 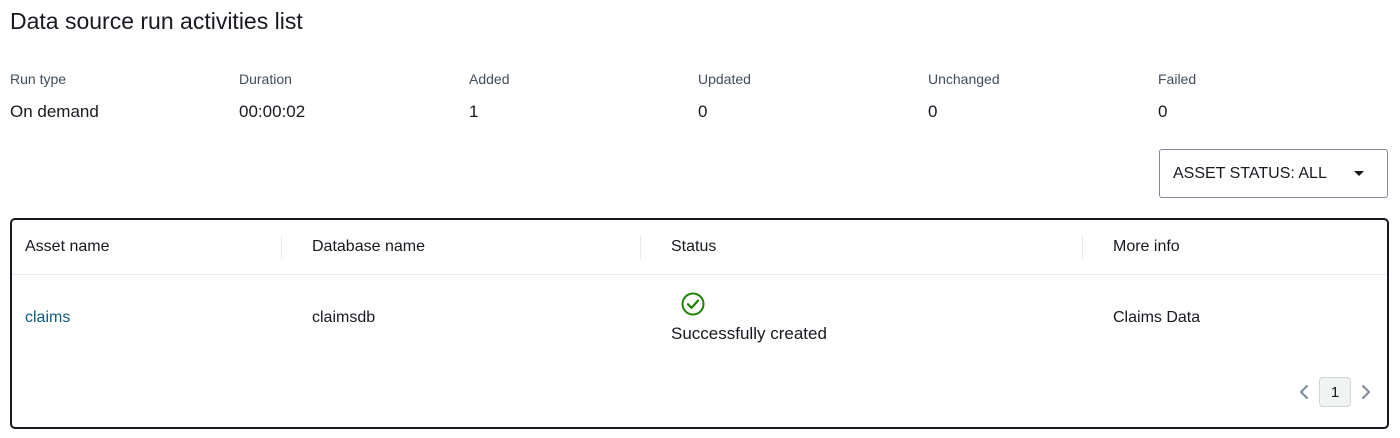 What do you see at coordinates (1038, 96) in the screenshot?
I see `summary-unchanged: Unchanged 0` at bounding box center [1038, 96].